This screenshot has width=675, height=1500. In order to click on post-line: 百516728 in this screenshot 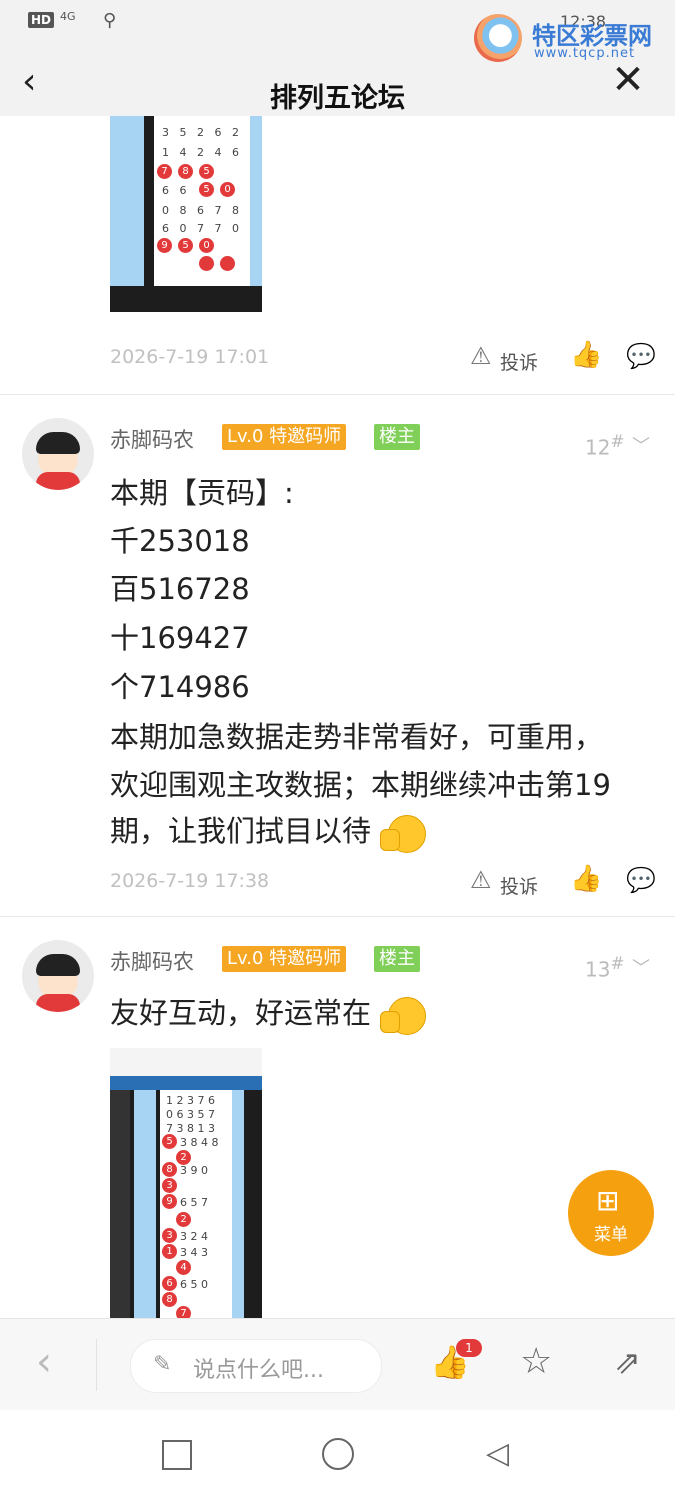, I will do `click(180, 589)`.